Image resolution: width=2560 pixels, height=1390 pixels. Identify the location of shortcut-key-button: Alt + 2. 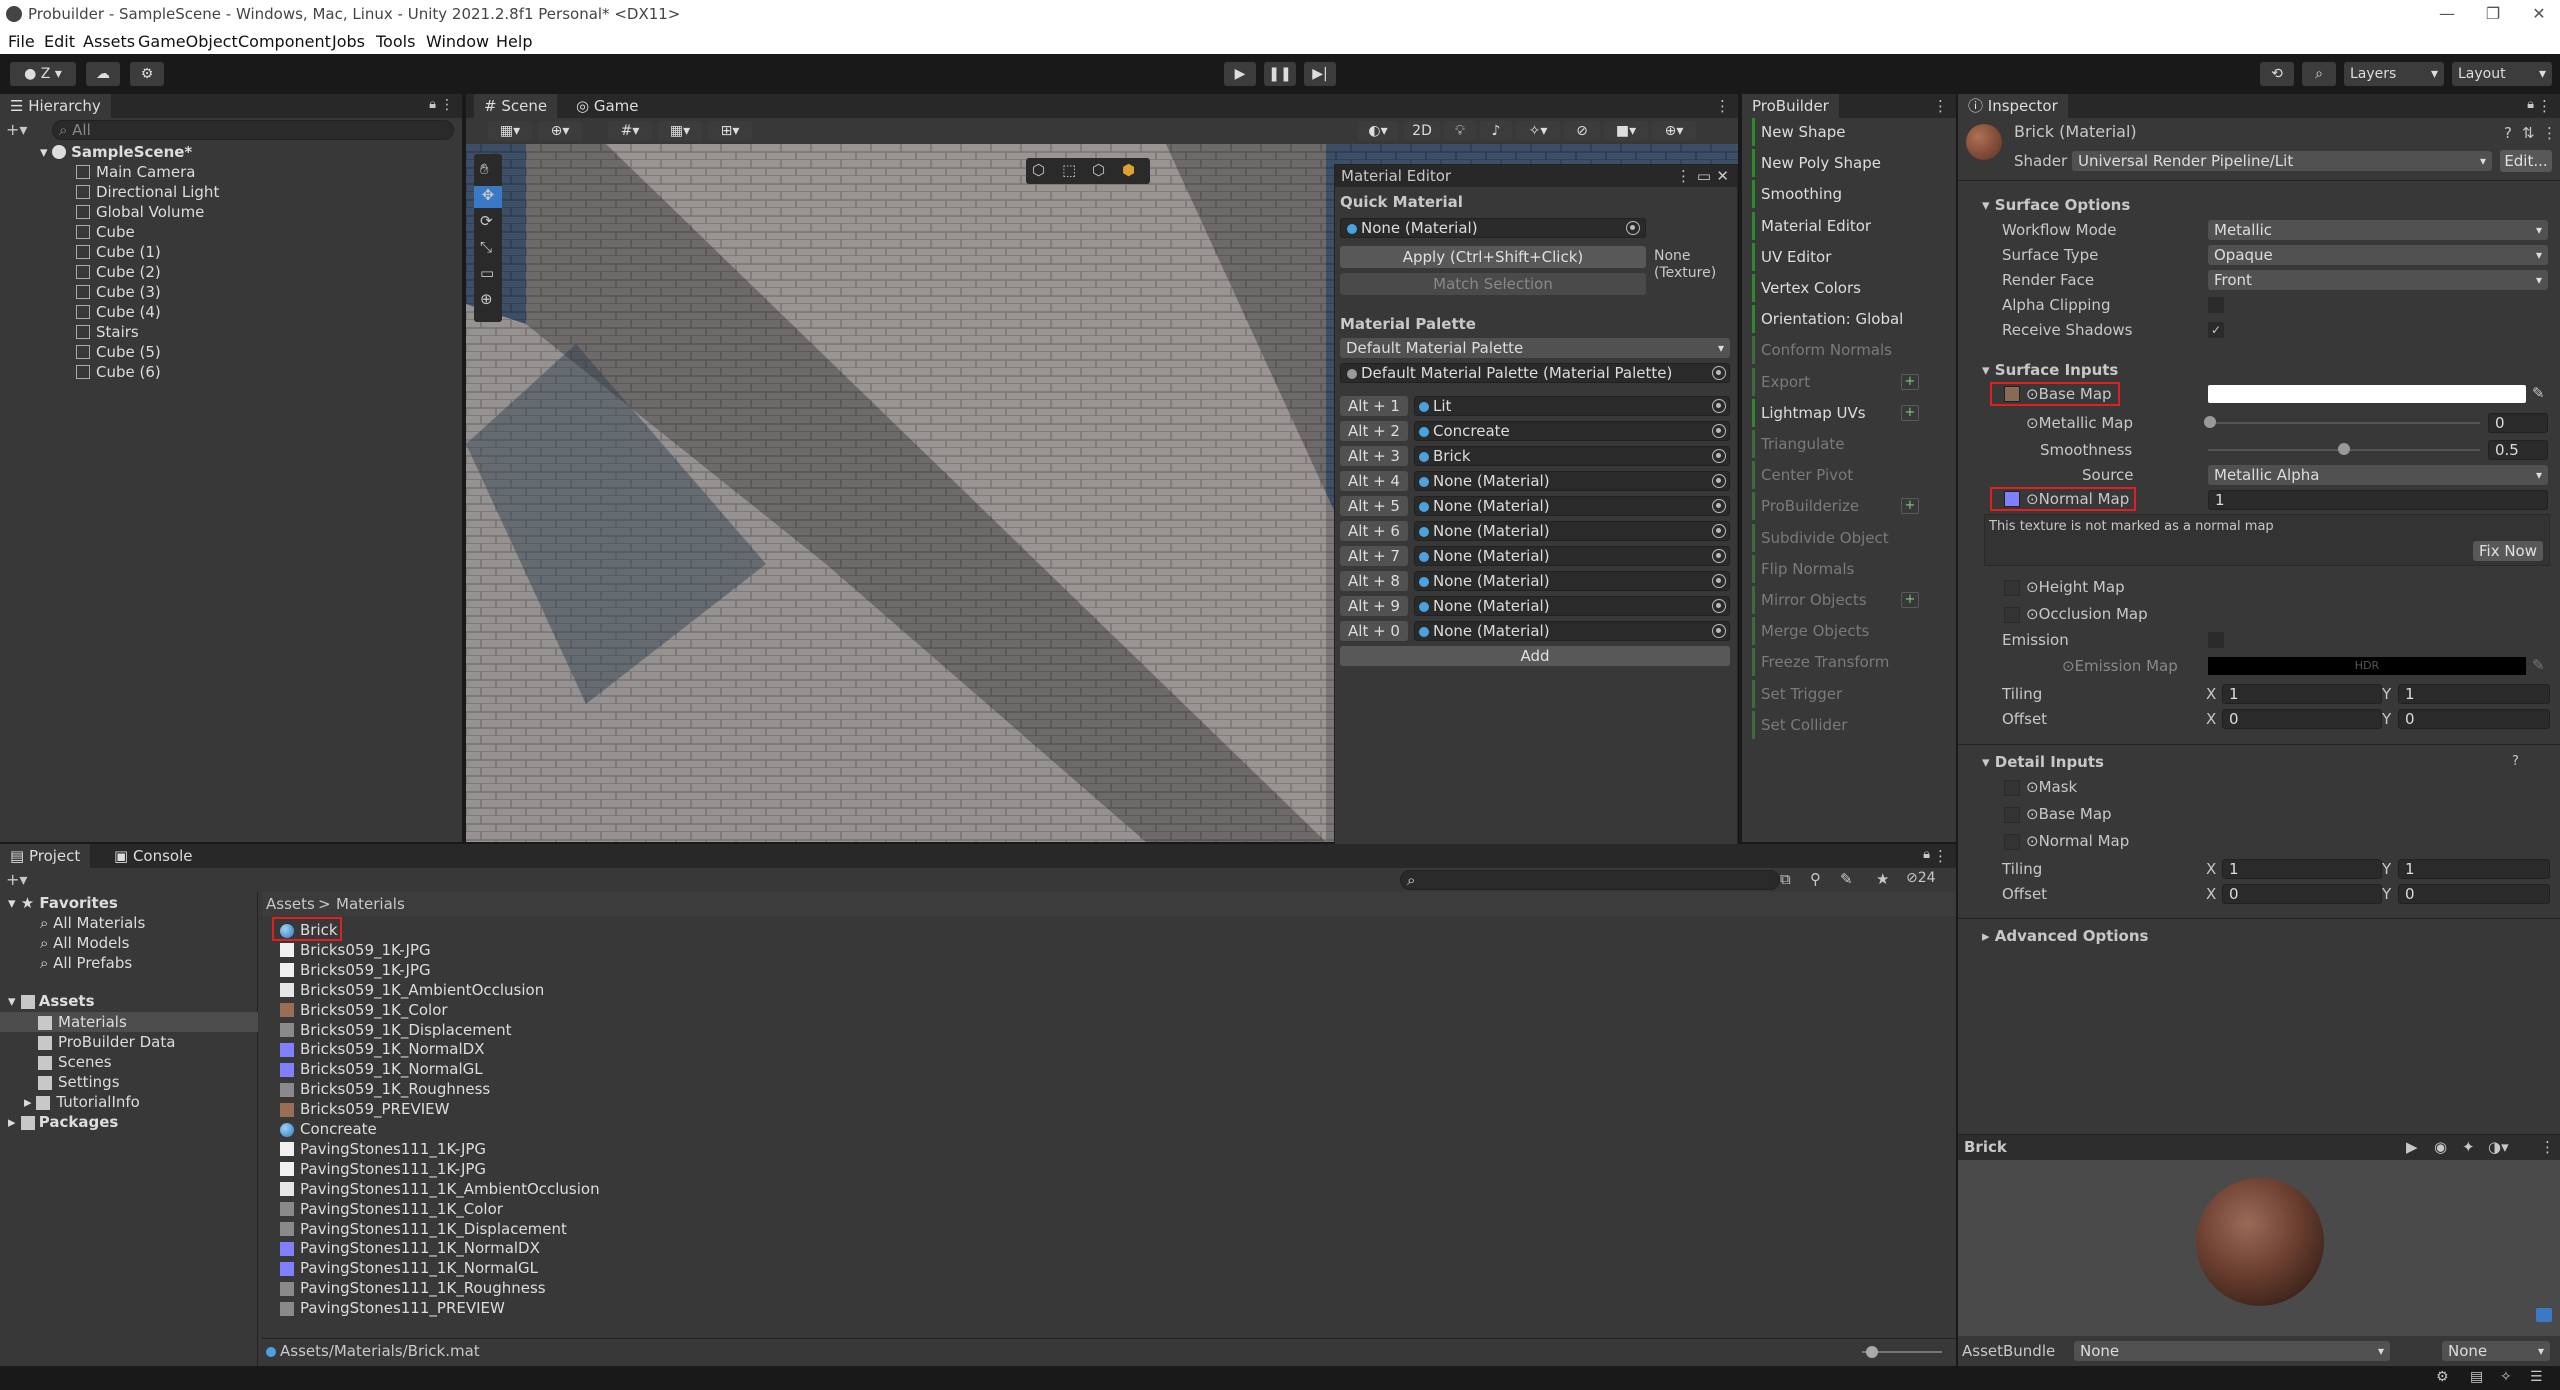
(1374, 431).